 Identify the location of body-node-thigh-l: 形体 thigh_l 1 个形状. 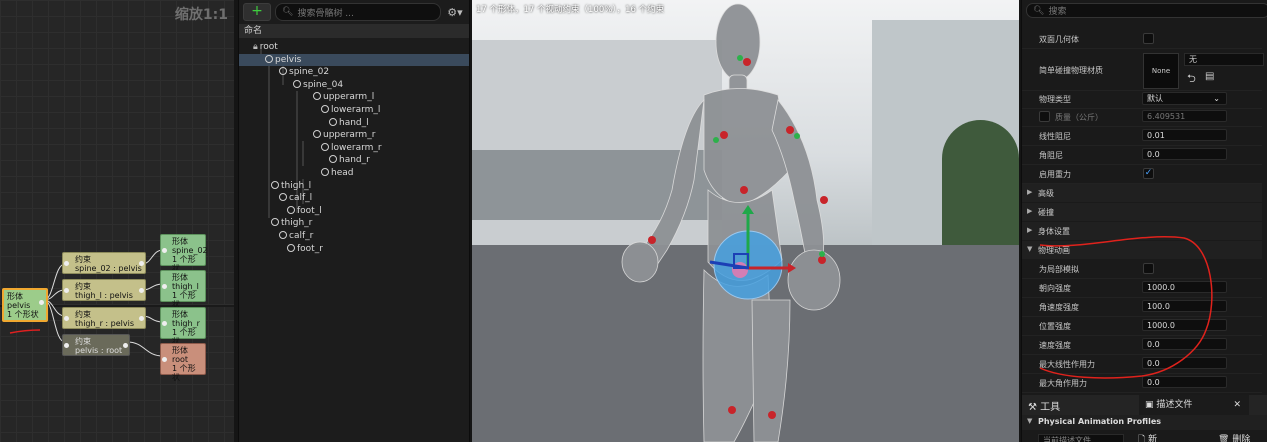
(183, 289).